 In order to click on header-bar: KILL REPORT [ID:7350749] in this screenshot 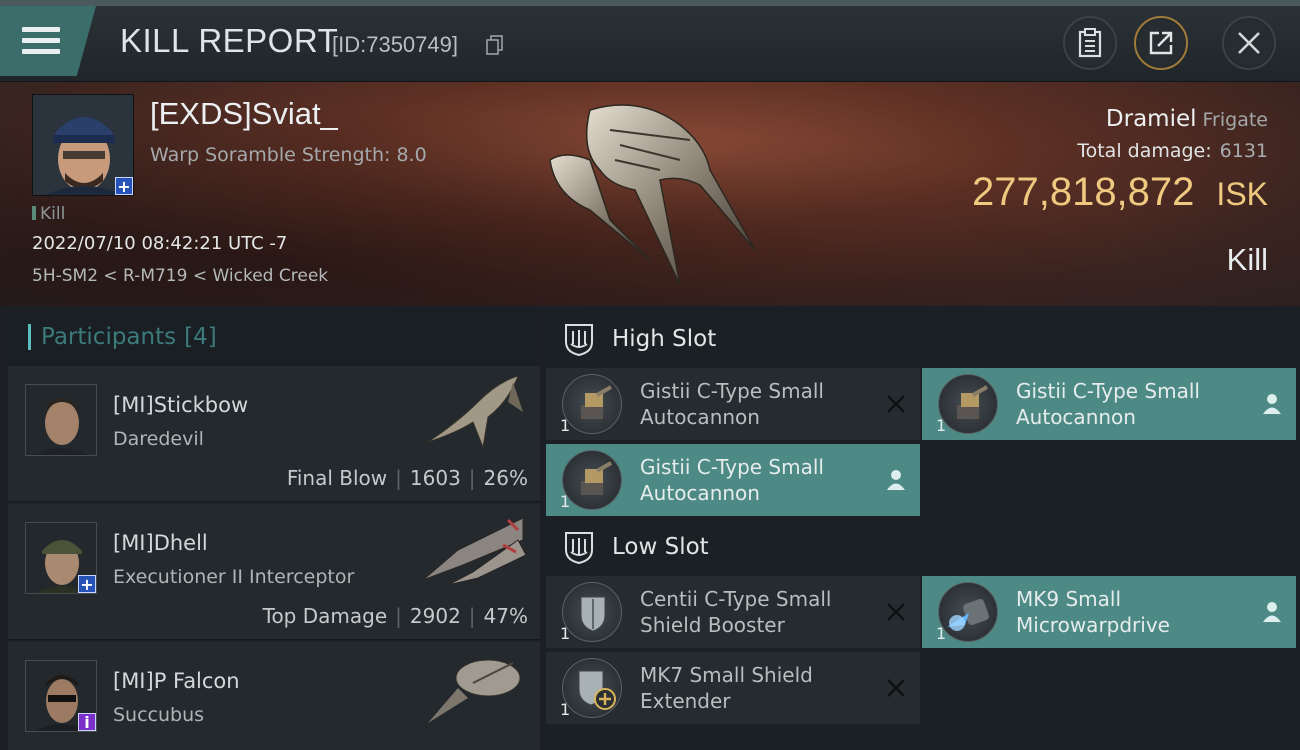, I will do `click(650, 41)`.